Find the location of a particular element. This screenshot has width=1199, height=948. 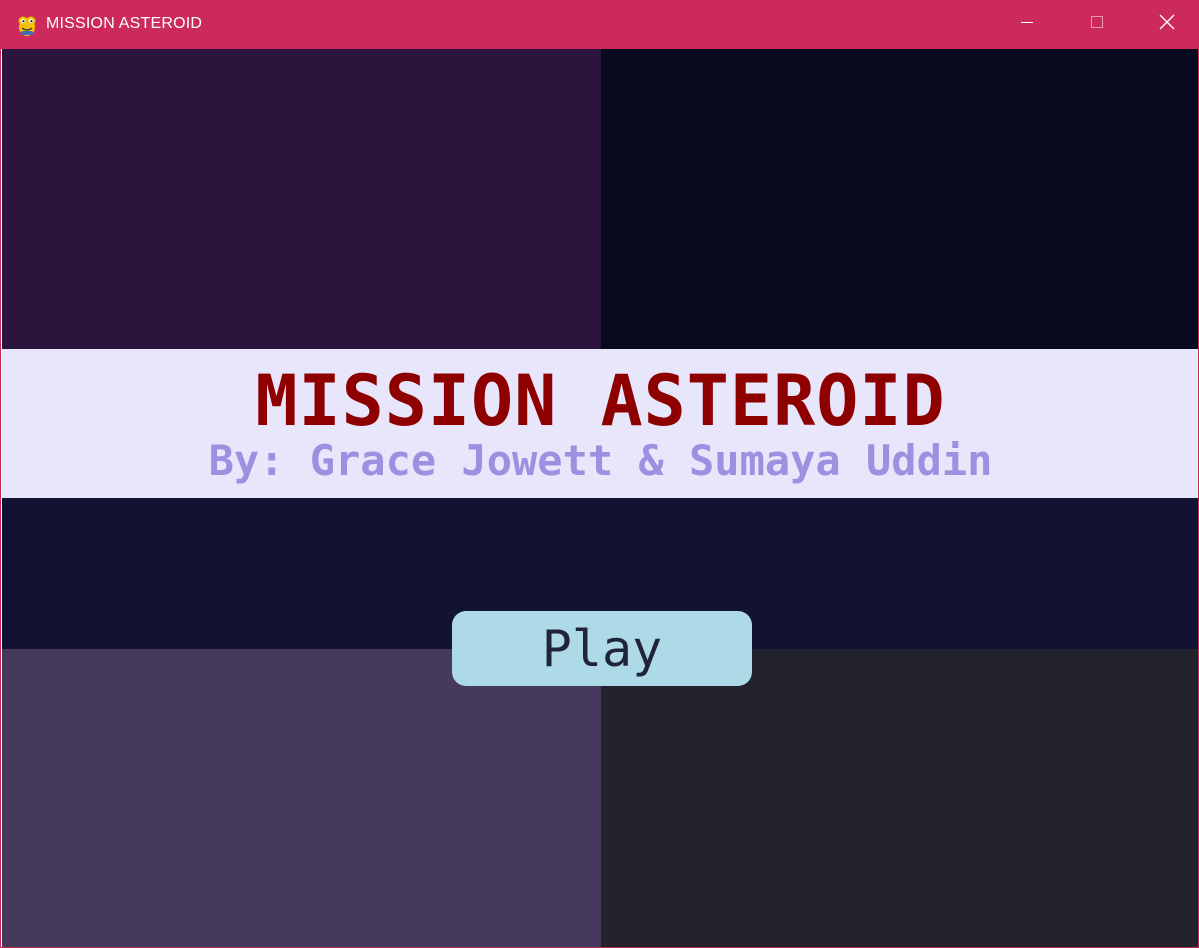

close-icon is located at coordinates (1167, 24).